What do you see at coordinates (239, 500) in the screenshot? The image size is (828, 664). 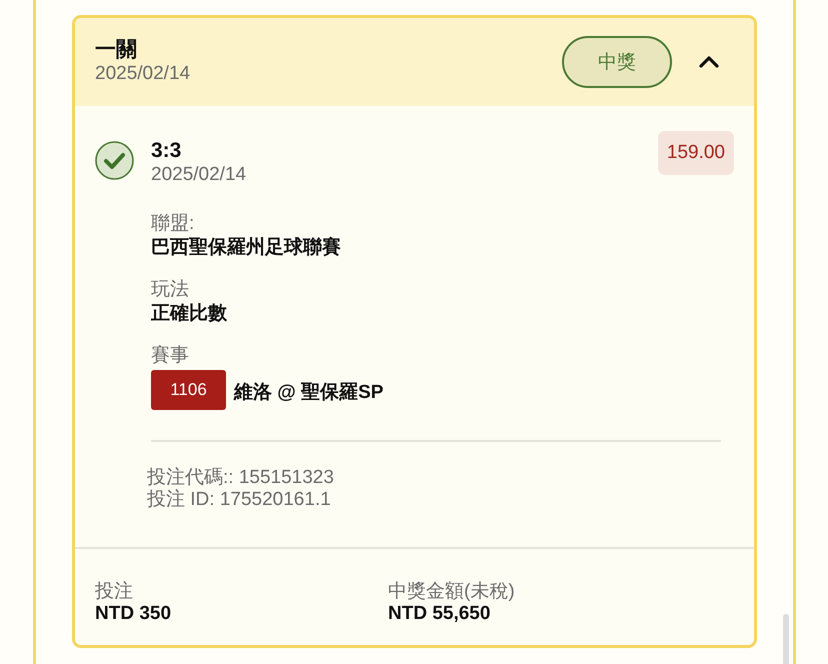 I see `bet-code-text: 投注 ID: 175520161.1` at bounding box center [239, 500].